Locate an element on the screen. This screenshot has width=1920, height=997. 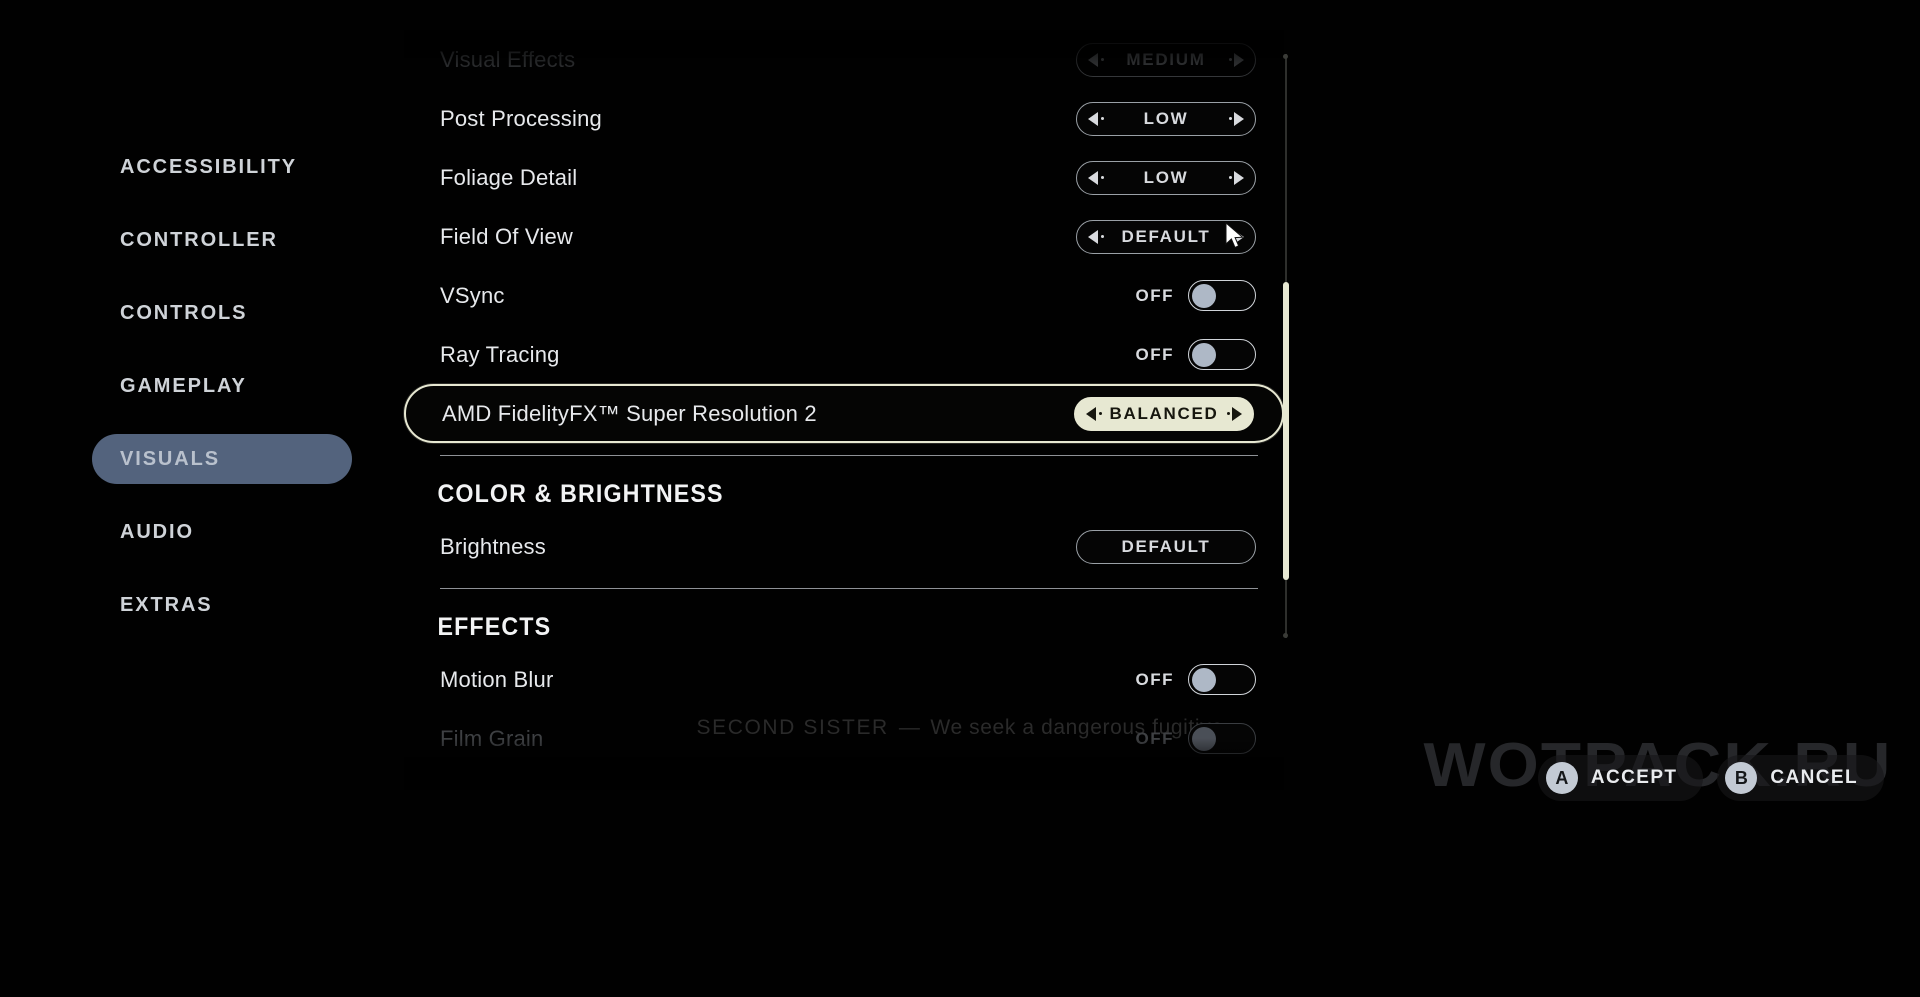
option-stepper: DEFAULT is located at coordinates (1166, 236).